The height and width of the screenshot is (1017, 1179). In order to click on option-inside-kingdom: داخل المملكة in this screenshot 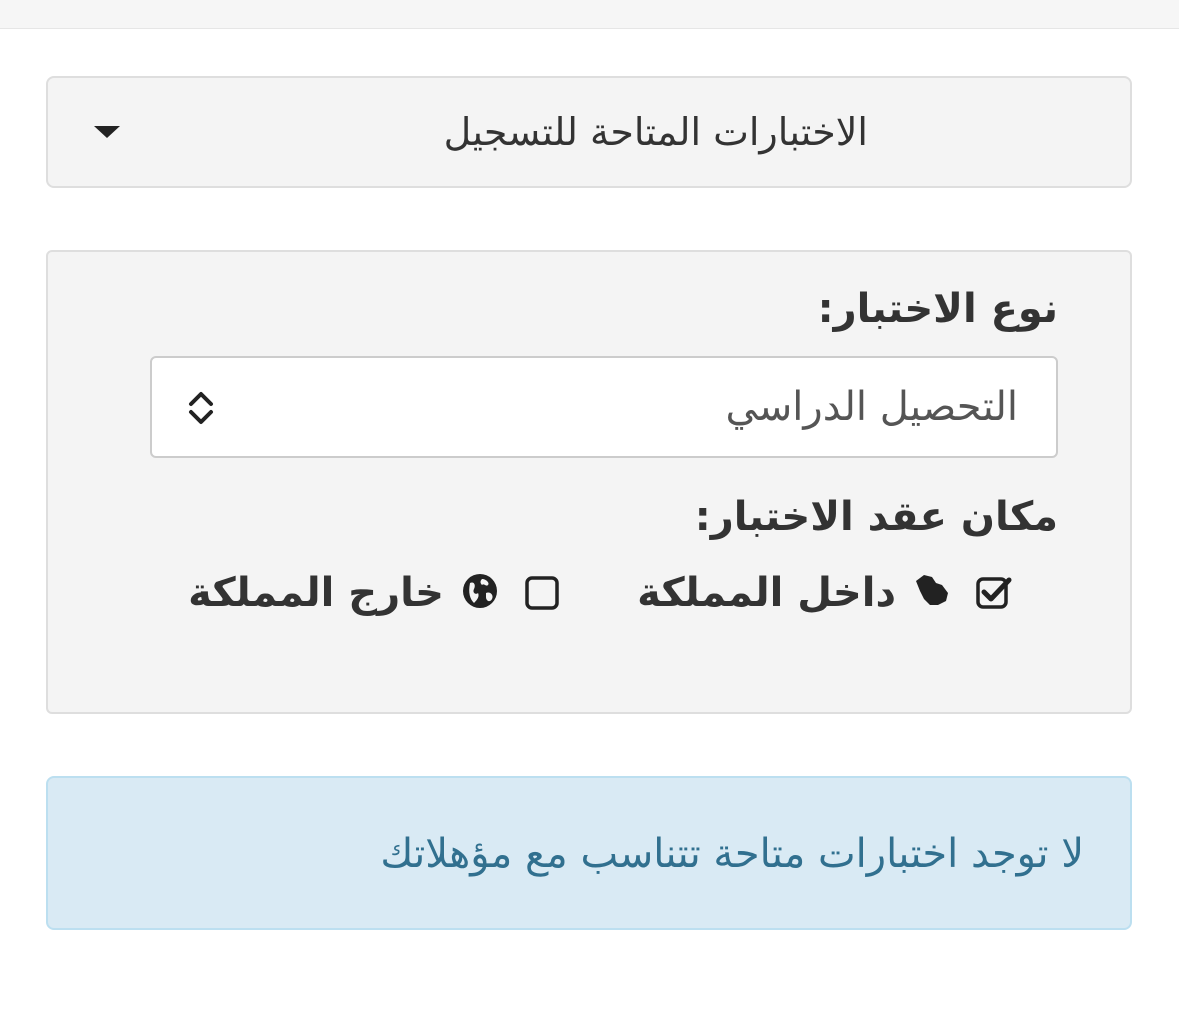, I will do `click(824, 593)`.